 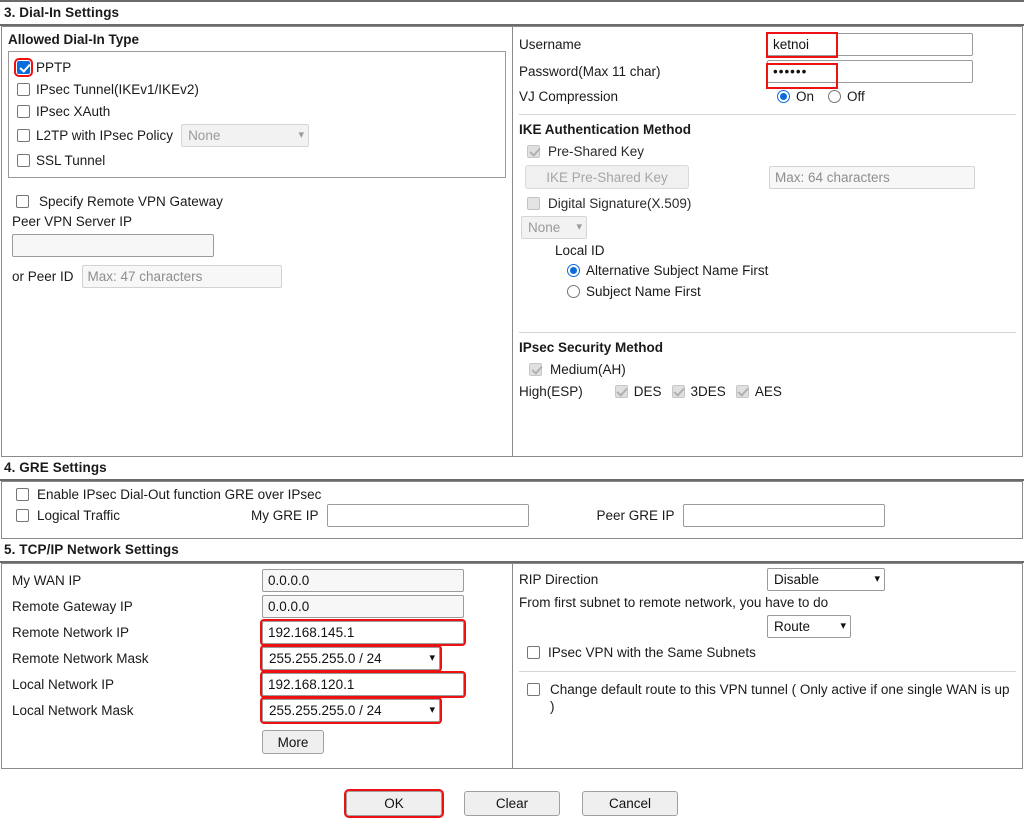 What do you see at coordinates (573, 270) in the screenshot?
I see `local-id-alternative-radio` at bounding box center [573, 270].